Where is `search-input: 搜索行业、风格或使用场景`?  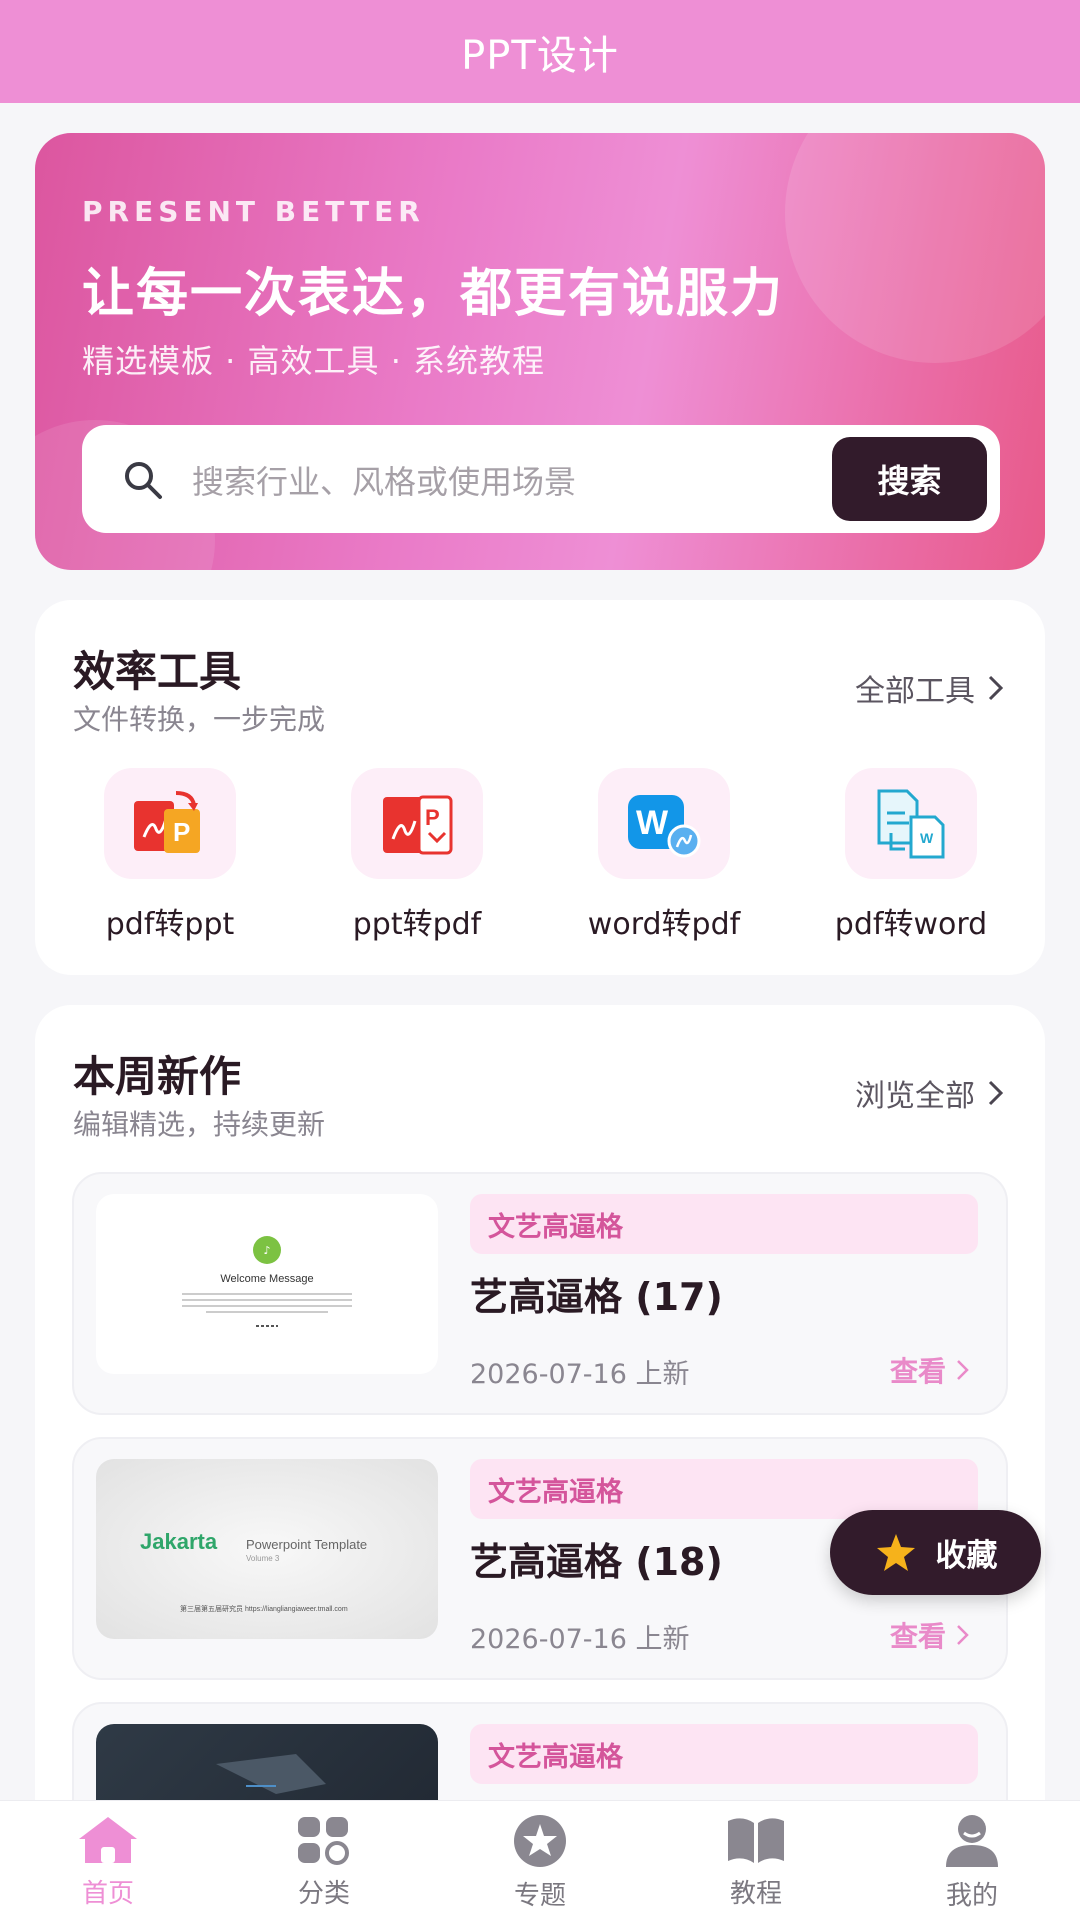 search-input: 搜索行业、风格或使用场景 is located at coordinates (384, 480).